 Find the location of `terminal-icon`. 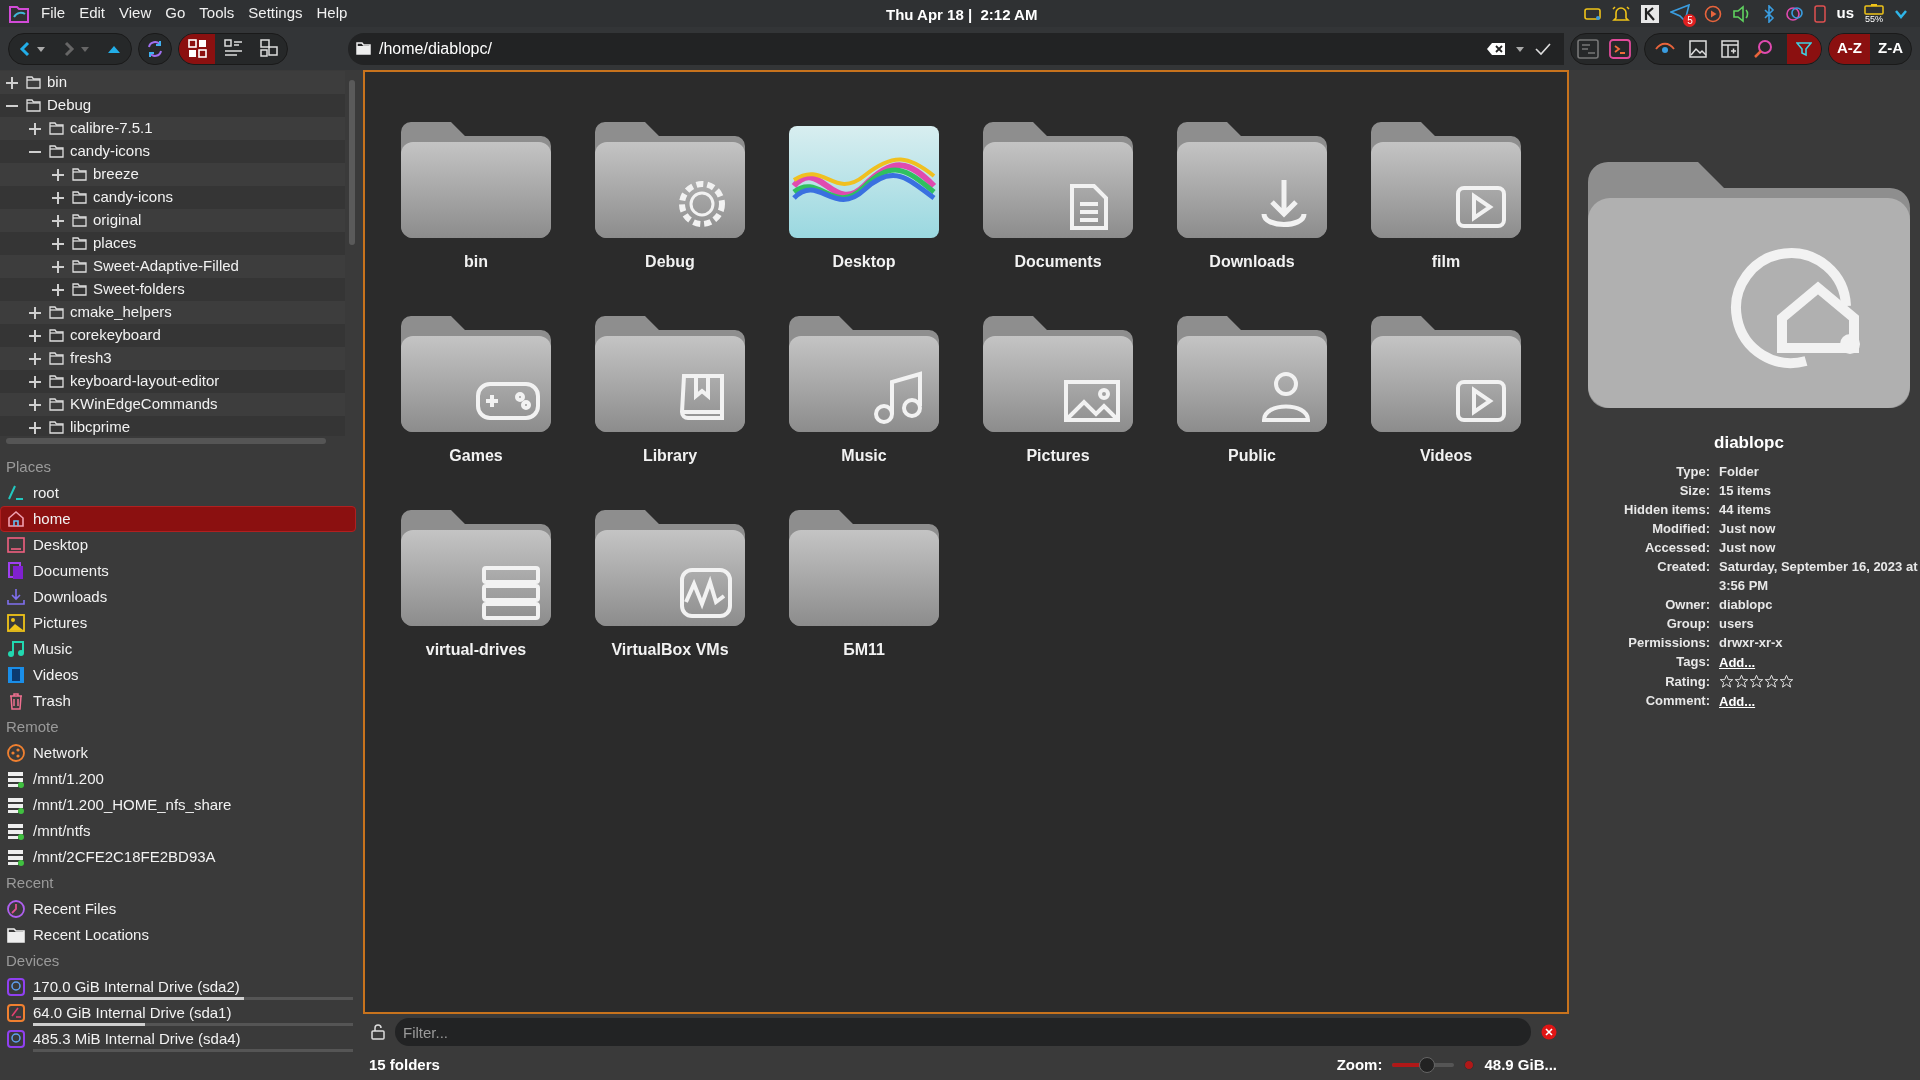

terminal-icon is located at coordinates (1620, 48).